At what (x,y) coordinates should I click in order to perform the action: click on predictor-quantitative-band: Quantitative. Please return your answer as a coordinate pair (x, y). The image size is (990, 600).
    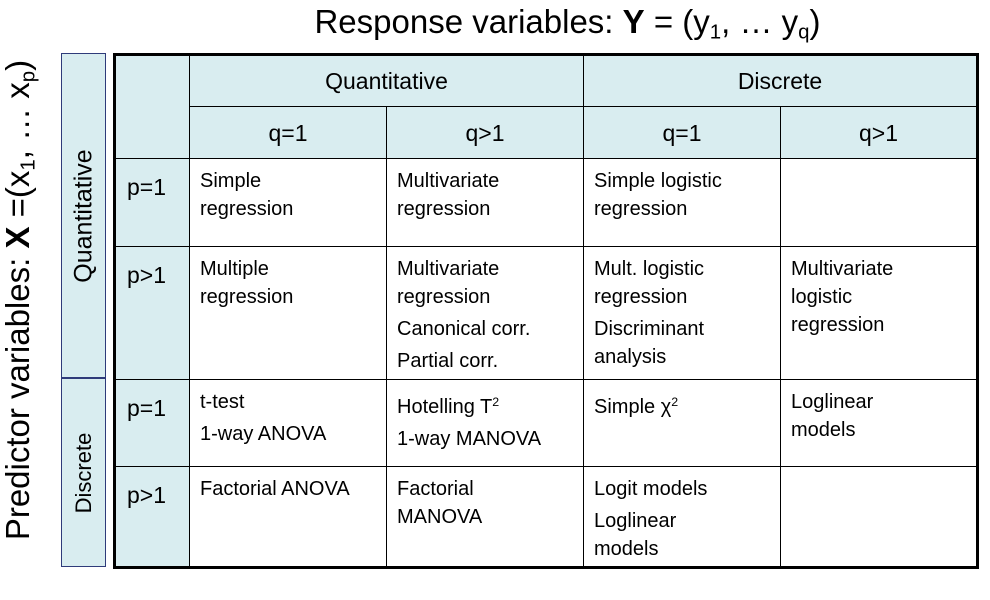
    Looking at the image, I should click on (83, 215).